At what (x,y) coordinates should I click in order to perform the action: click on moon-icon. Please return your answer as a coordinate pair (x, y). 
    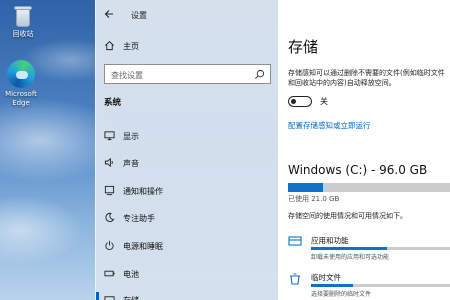
    Looking at the image, I should click on (110, 217).